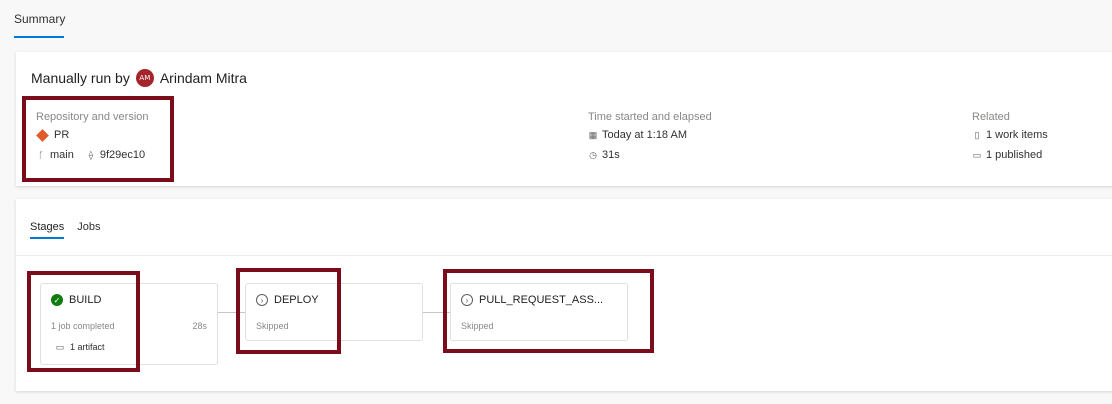  Describe the element at coordinates (548, 311) in the screenshot. I see `highlight-pr-stage` at that location.